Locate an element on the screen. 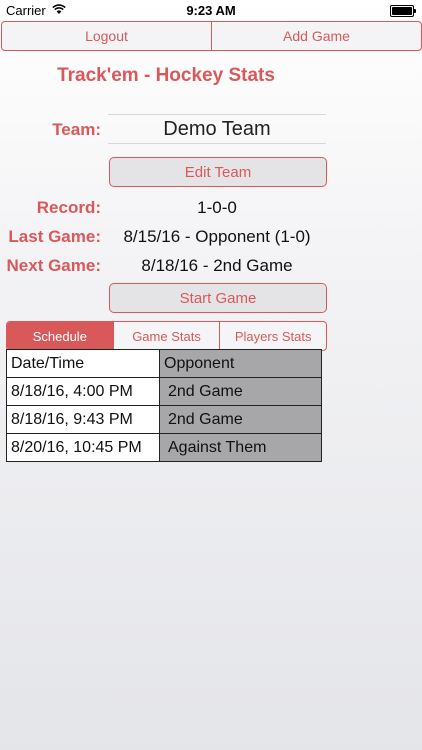 Image resolution: width=422 pixels, height=750 pixels. tab-game-stats: Game Stats is located at coordinates (166, 336).